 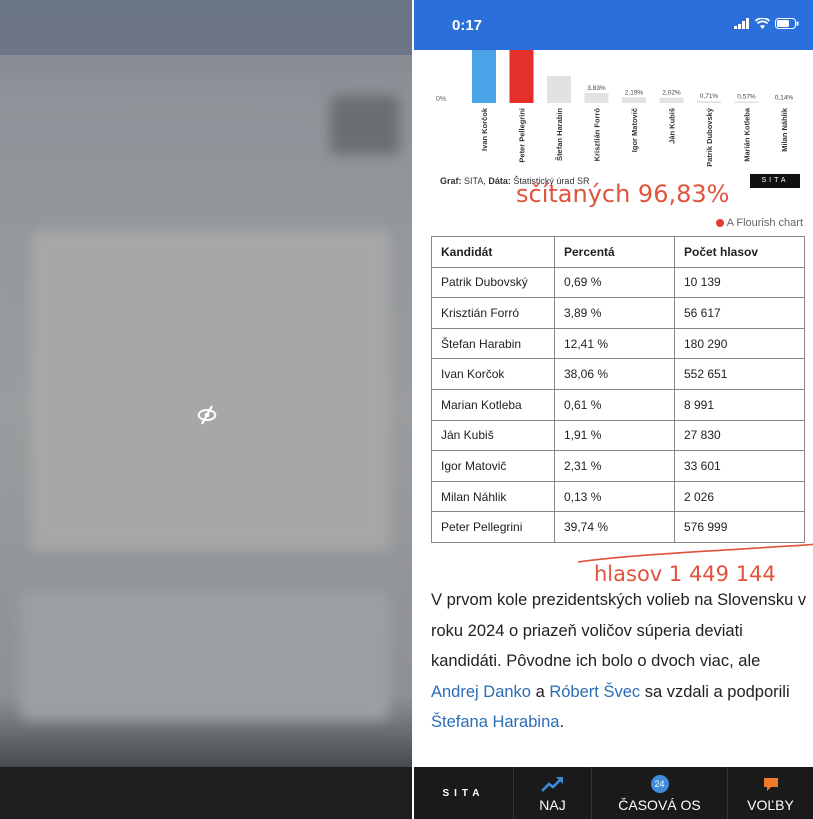 I want to click on cell-candidate: Ján Kubiš, so click(x=493, y=435).